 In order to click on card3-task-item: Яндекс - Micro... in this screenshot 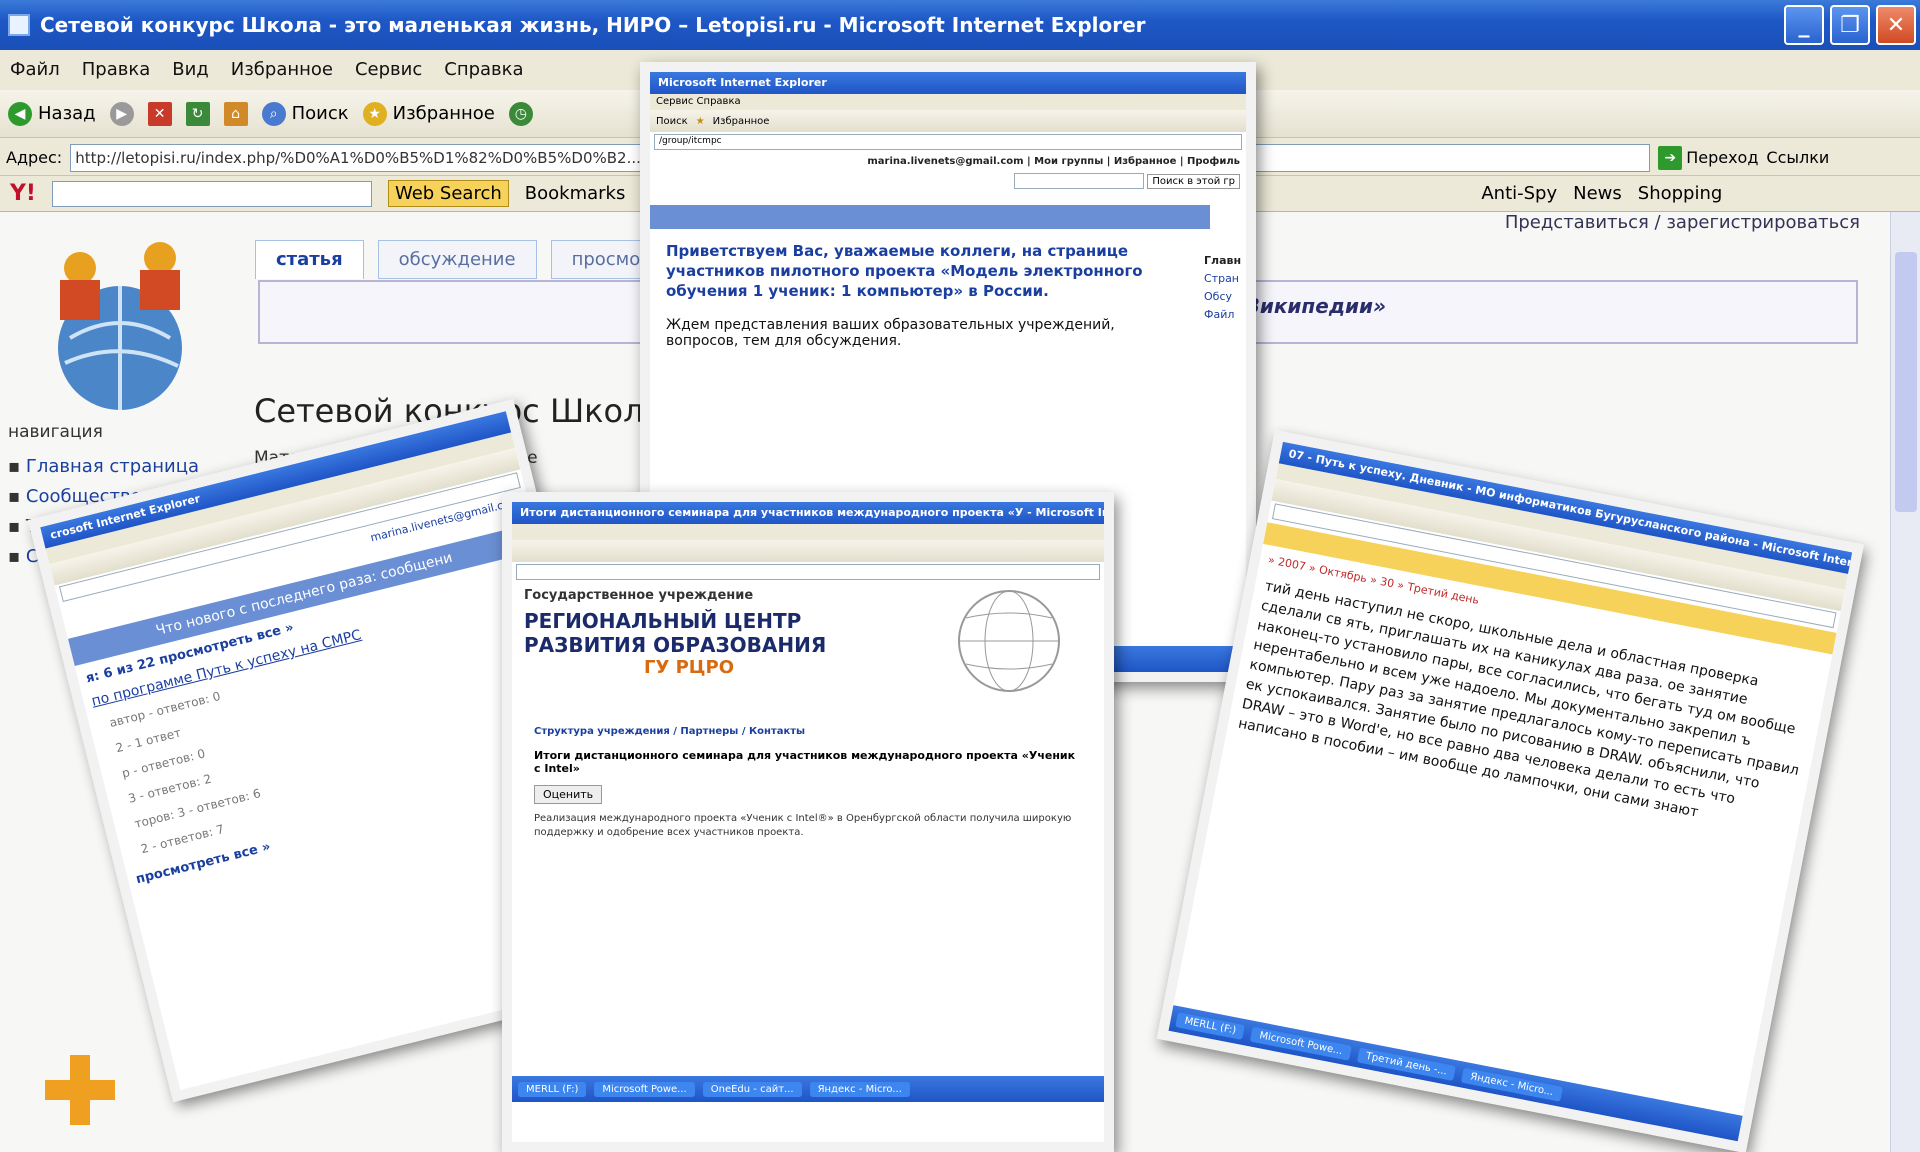, I will do `click(859, 1089)`.